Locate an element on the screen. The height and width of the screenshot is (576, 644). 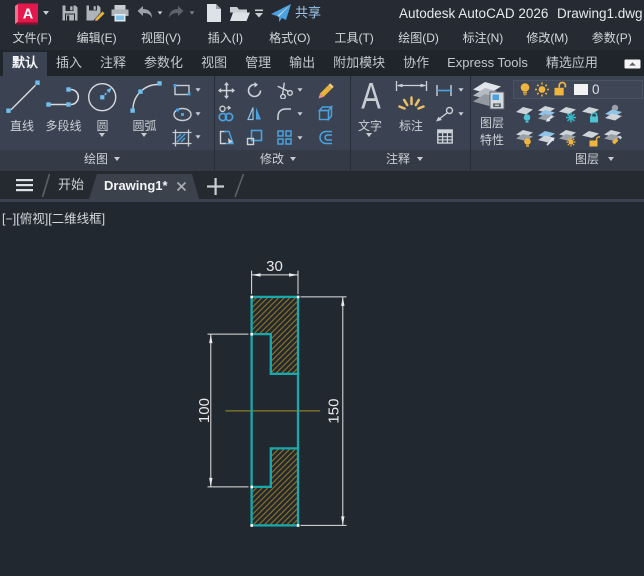
svg-text: 100 is located at coordinates (204, 410).